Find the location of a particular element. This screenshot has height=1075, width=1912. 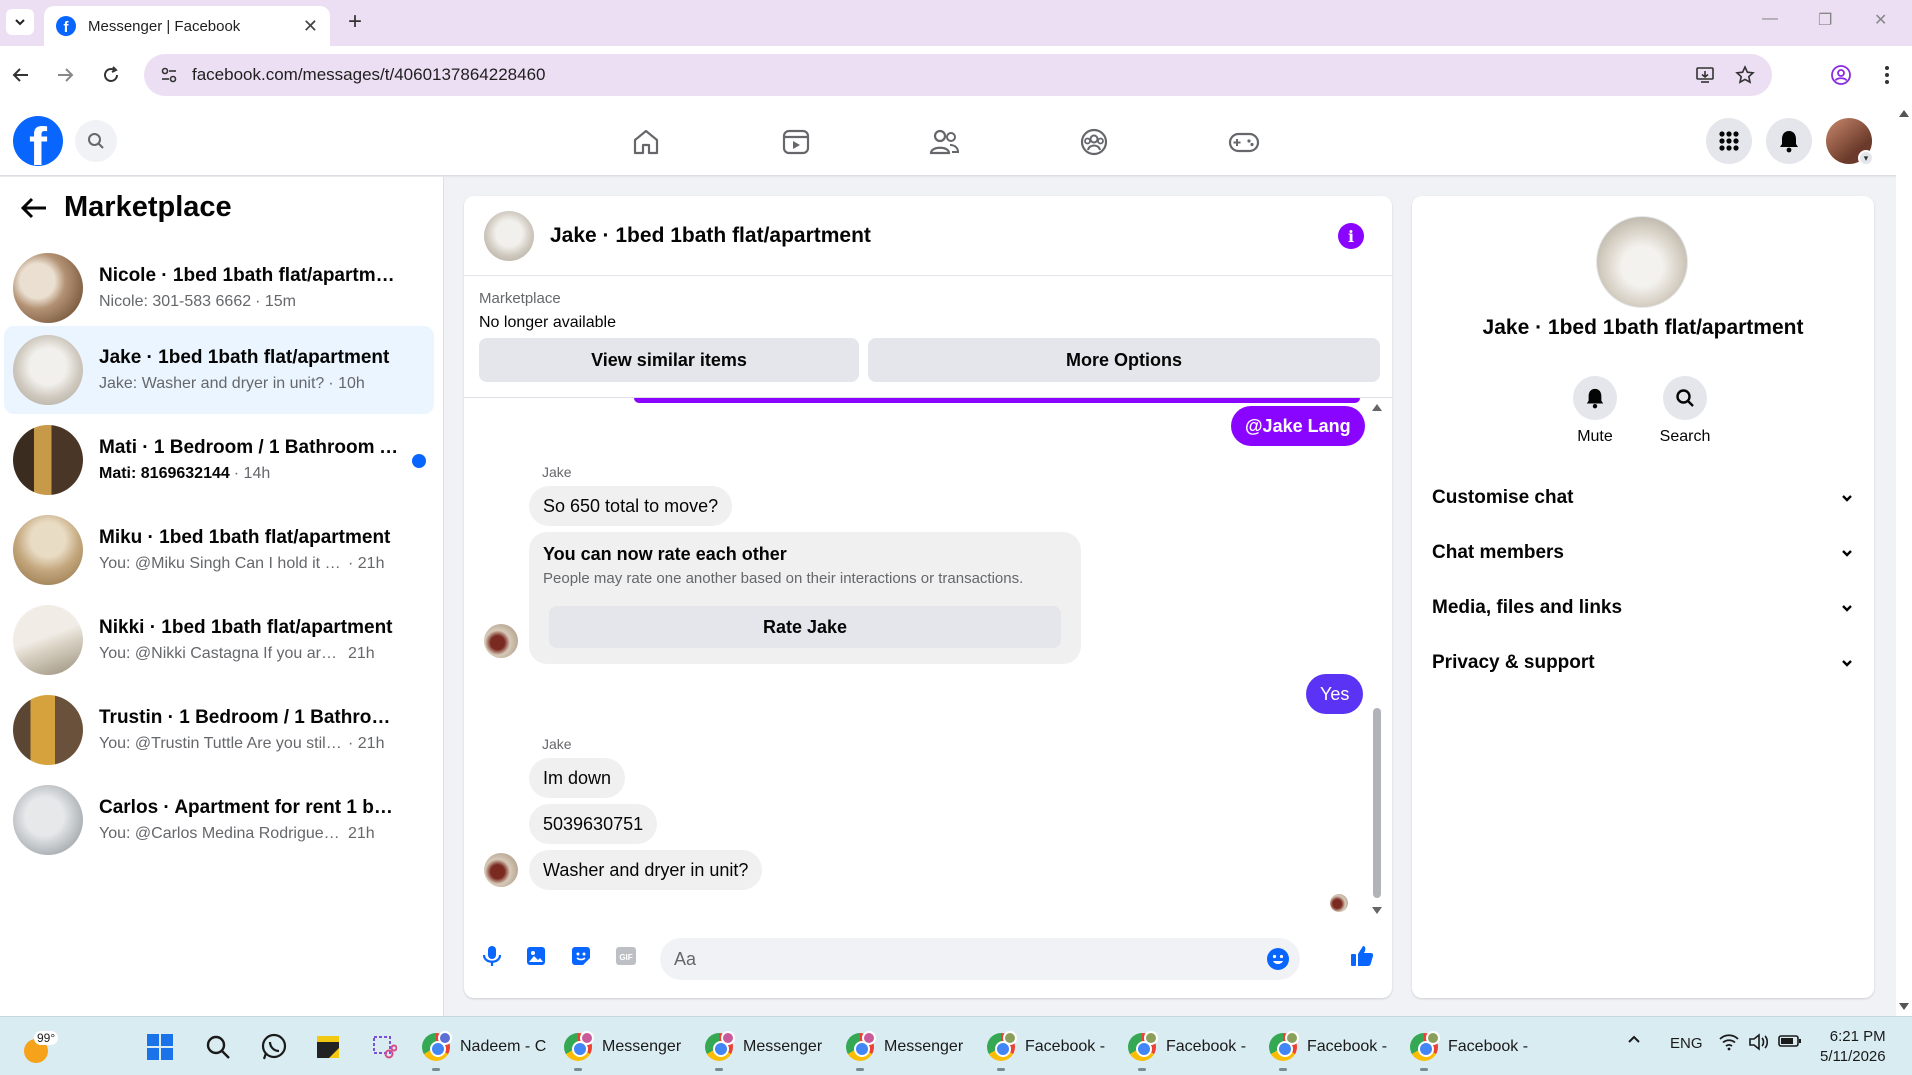

conversation-preview: Nicole: 301-583 6662 is located at coordinates (175, 301).